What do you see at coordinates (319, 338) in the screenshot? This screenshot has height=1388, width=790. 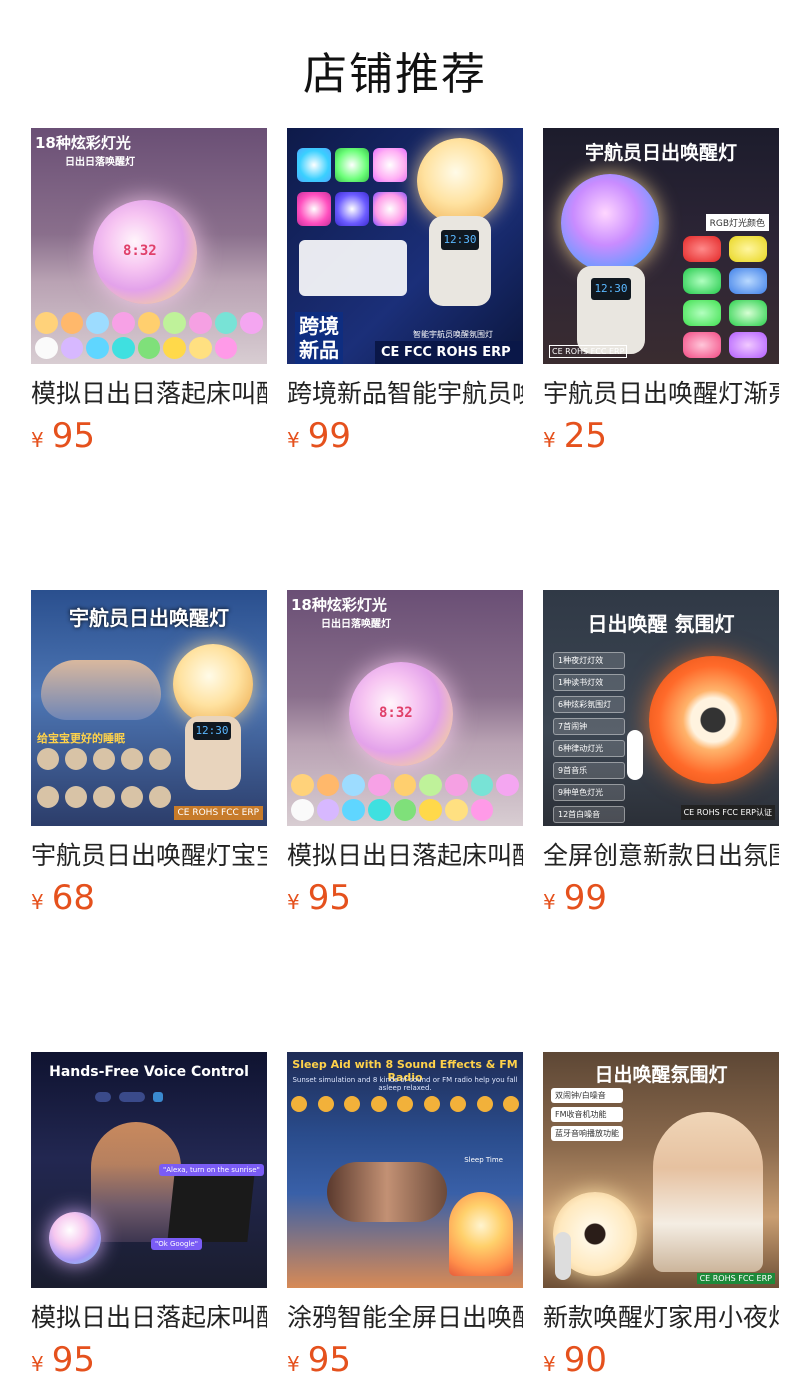 I see `promo-tag: 跨境 新品` at bounding box center [319, 338].